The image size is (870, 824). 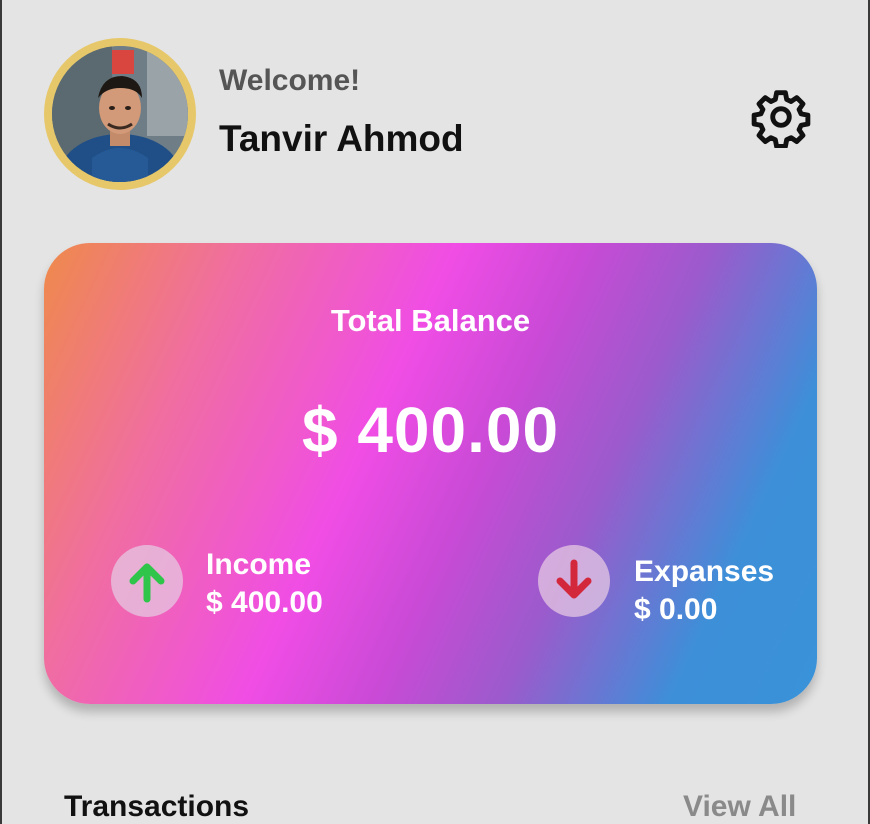 I want to click on user-name: Tanvir Ahmod, so click(x=341, y=138).